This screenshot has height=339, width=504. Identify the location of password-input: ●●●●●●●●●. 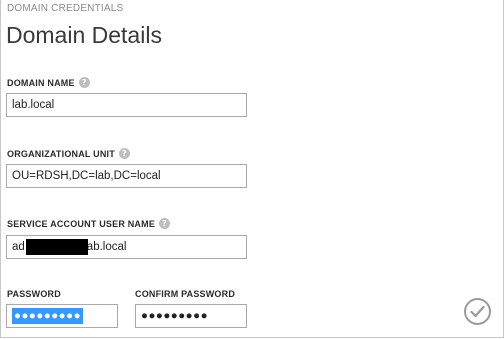
(62, 316).